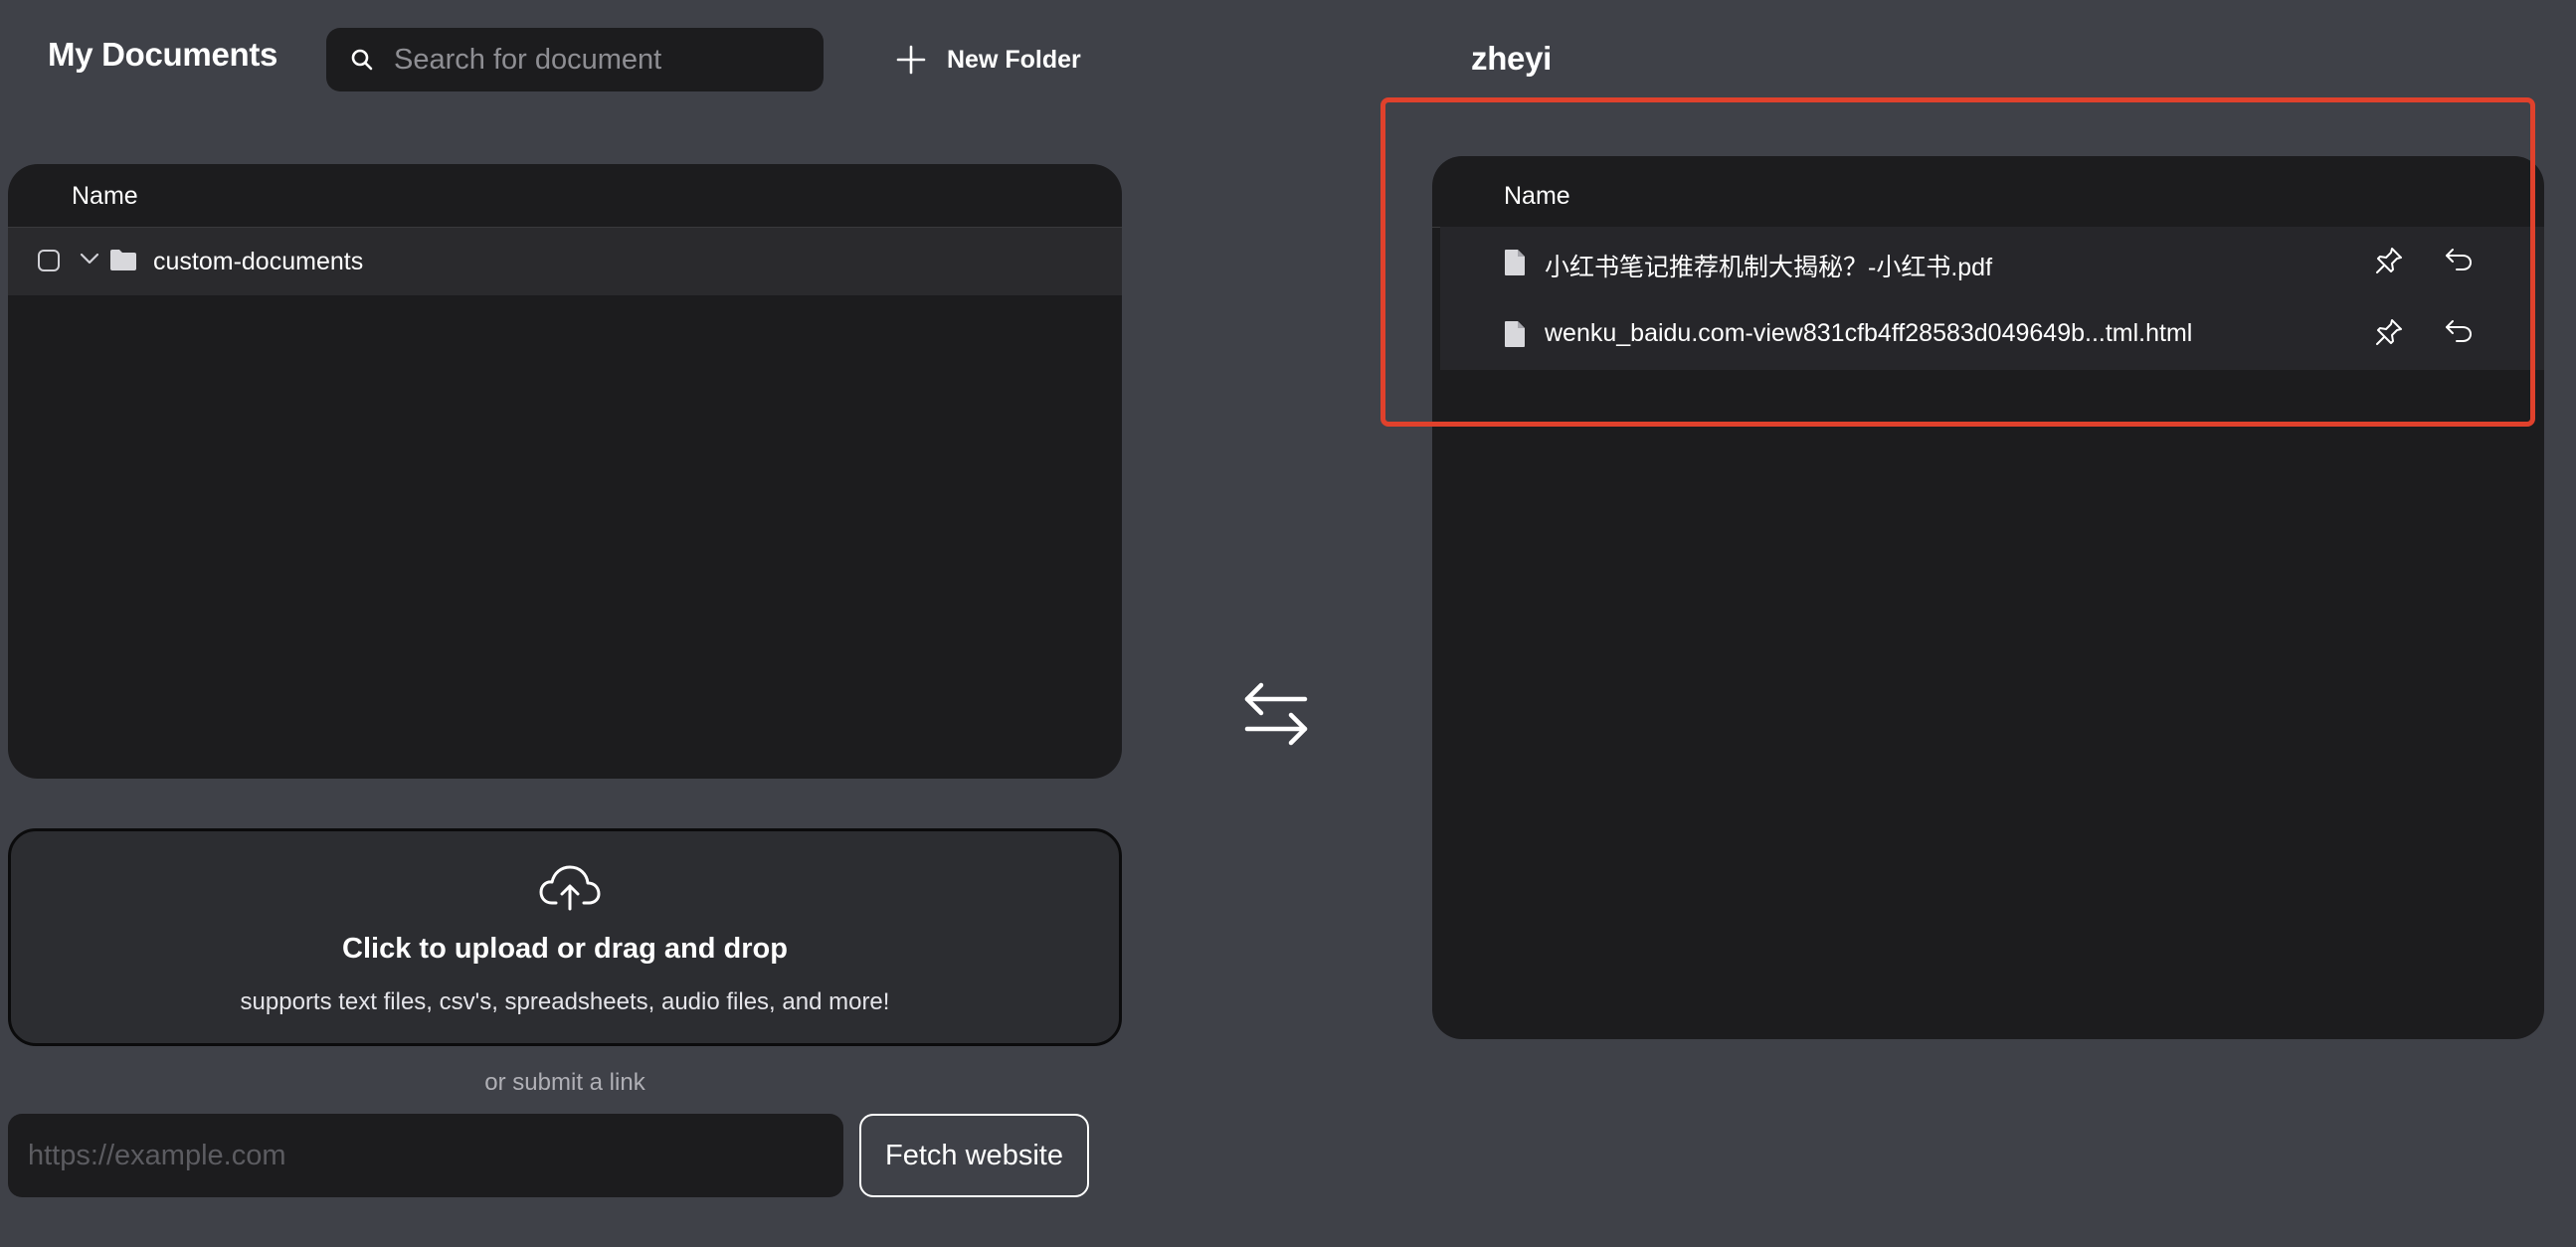 Image resolution: width=2576 pixels, height=1247 pixels. Describe the element at coordinates (89, 259) in the screenshot. I see `chevron-down-icon` at that location.